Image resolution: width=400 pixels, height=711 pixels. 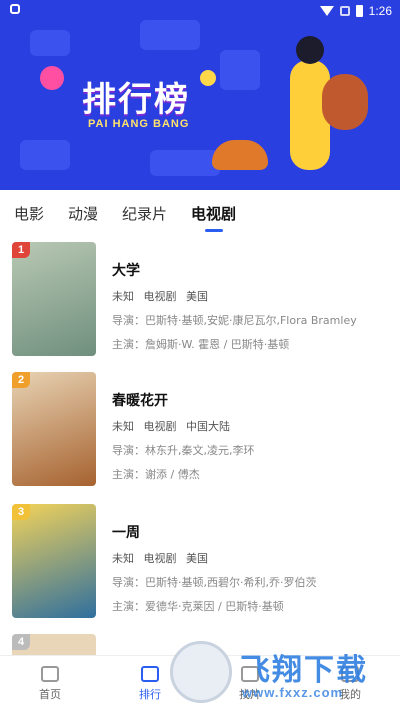 I want to click on tab-anime: 动漫, so click(x=83, y=213).